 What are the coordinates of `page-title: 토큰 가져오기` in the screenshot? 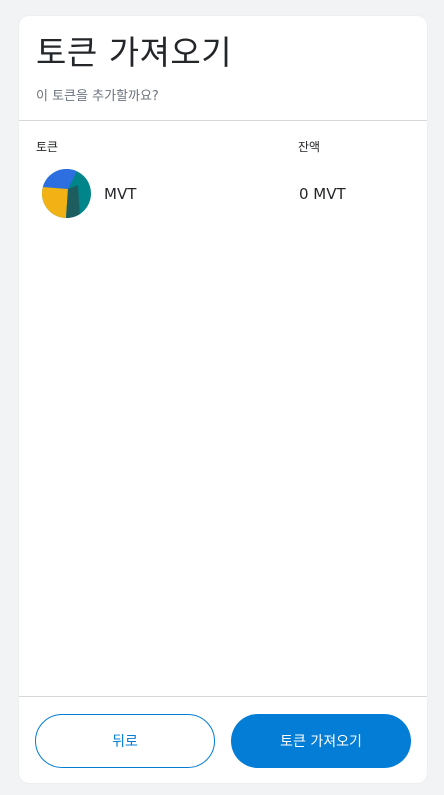 It's located at (134, 52).